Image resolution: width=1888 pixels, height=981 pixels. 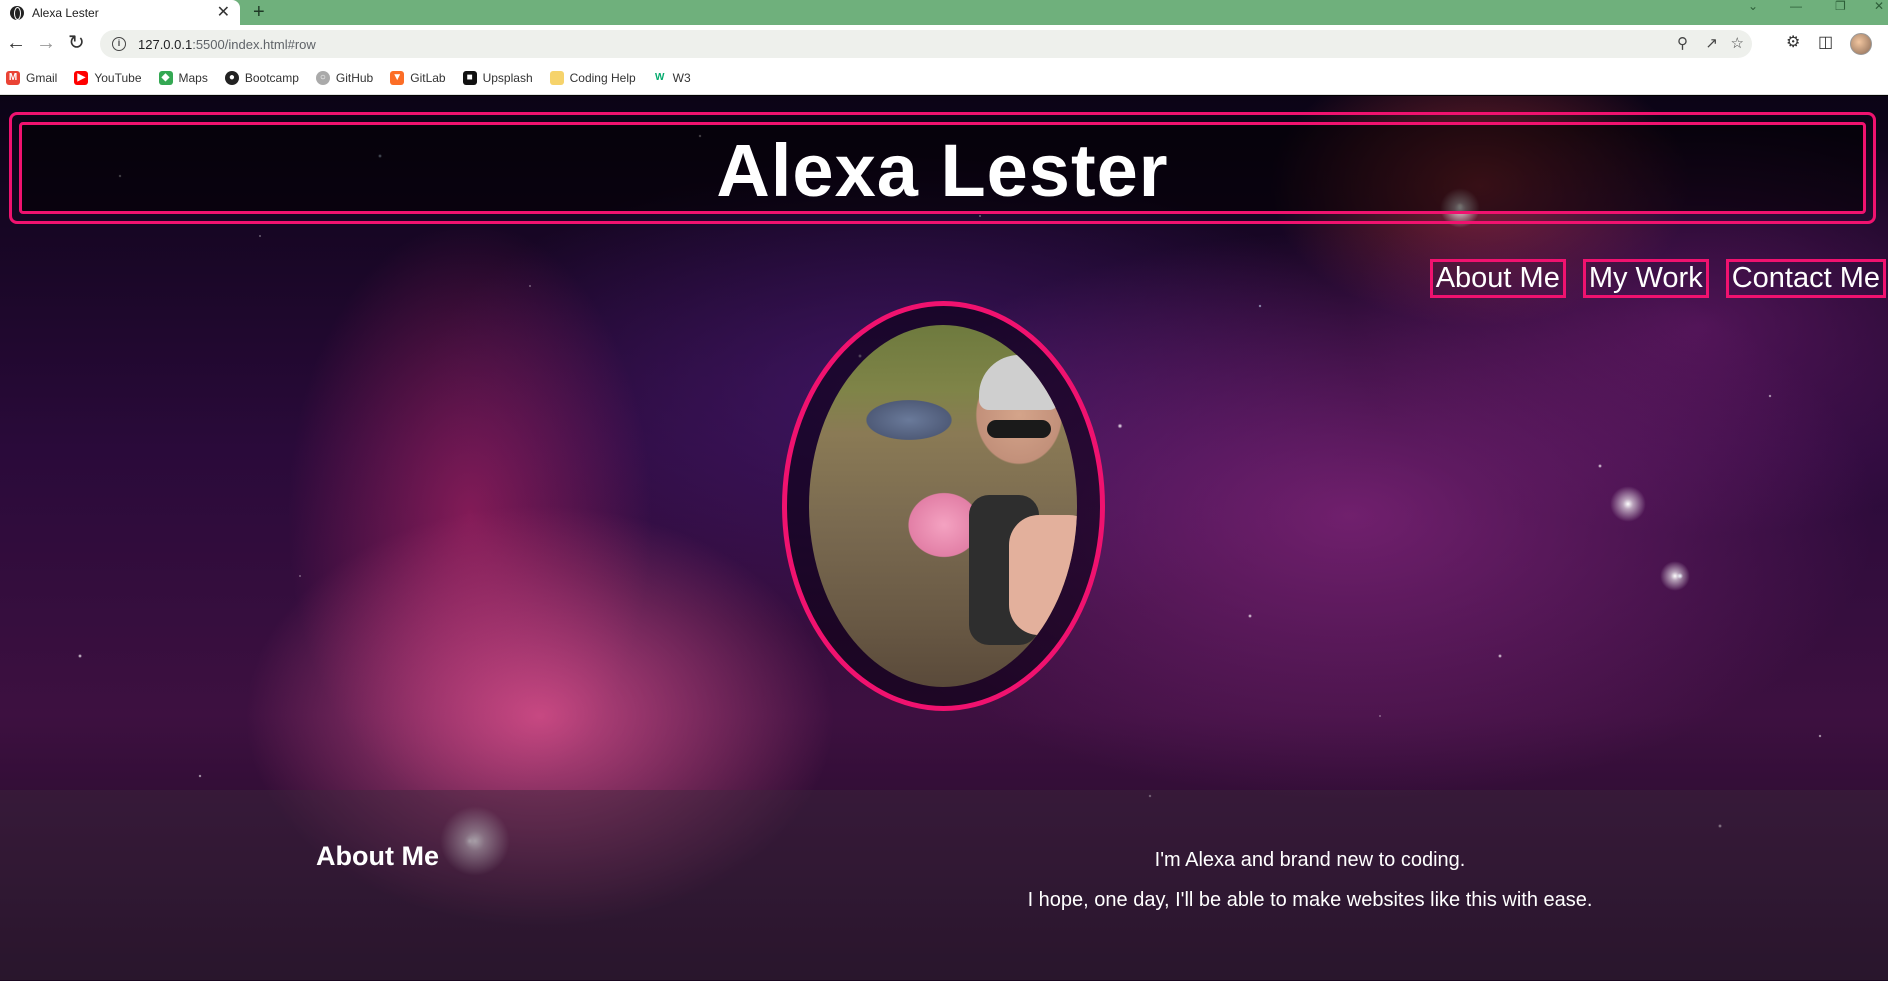 I want to click on bookmark-label: Upsplash, so click(x=507, y=78).